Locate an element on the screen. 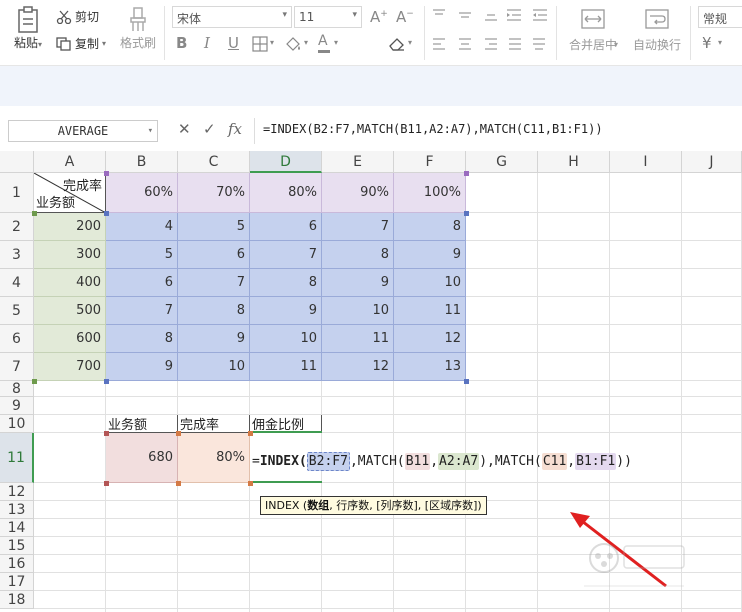 The height and width of the screenshot is (612, 742). cell-amount-header: 500 is located at coordinates (70, 311).